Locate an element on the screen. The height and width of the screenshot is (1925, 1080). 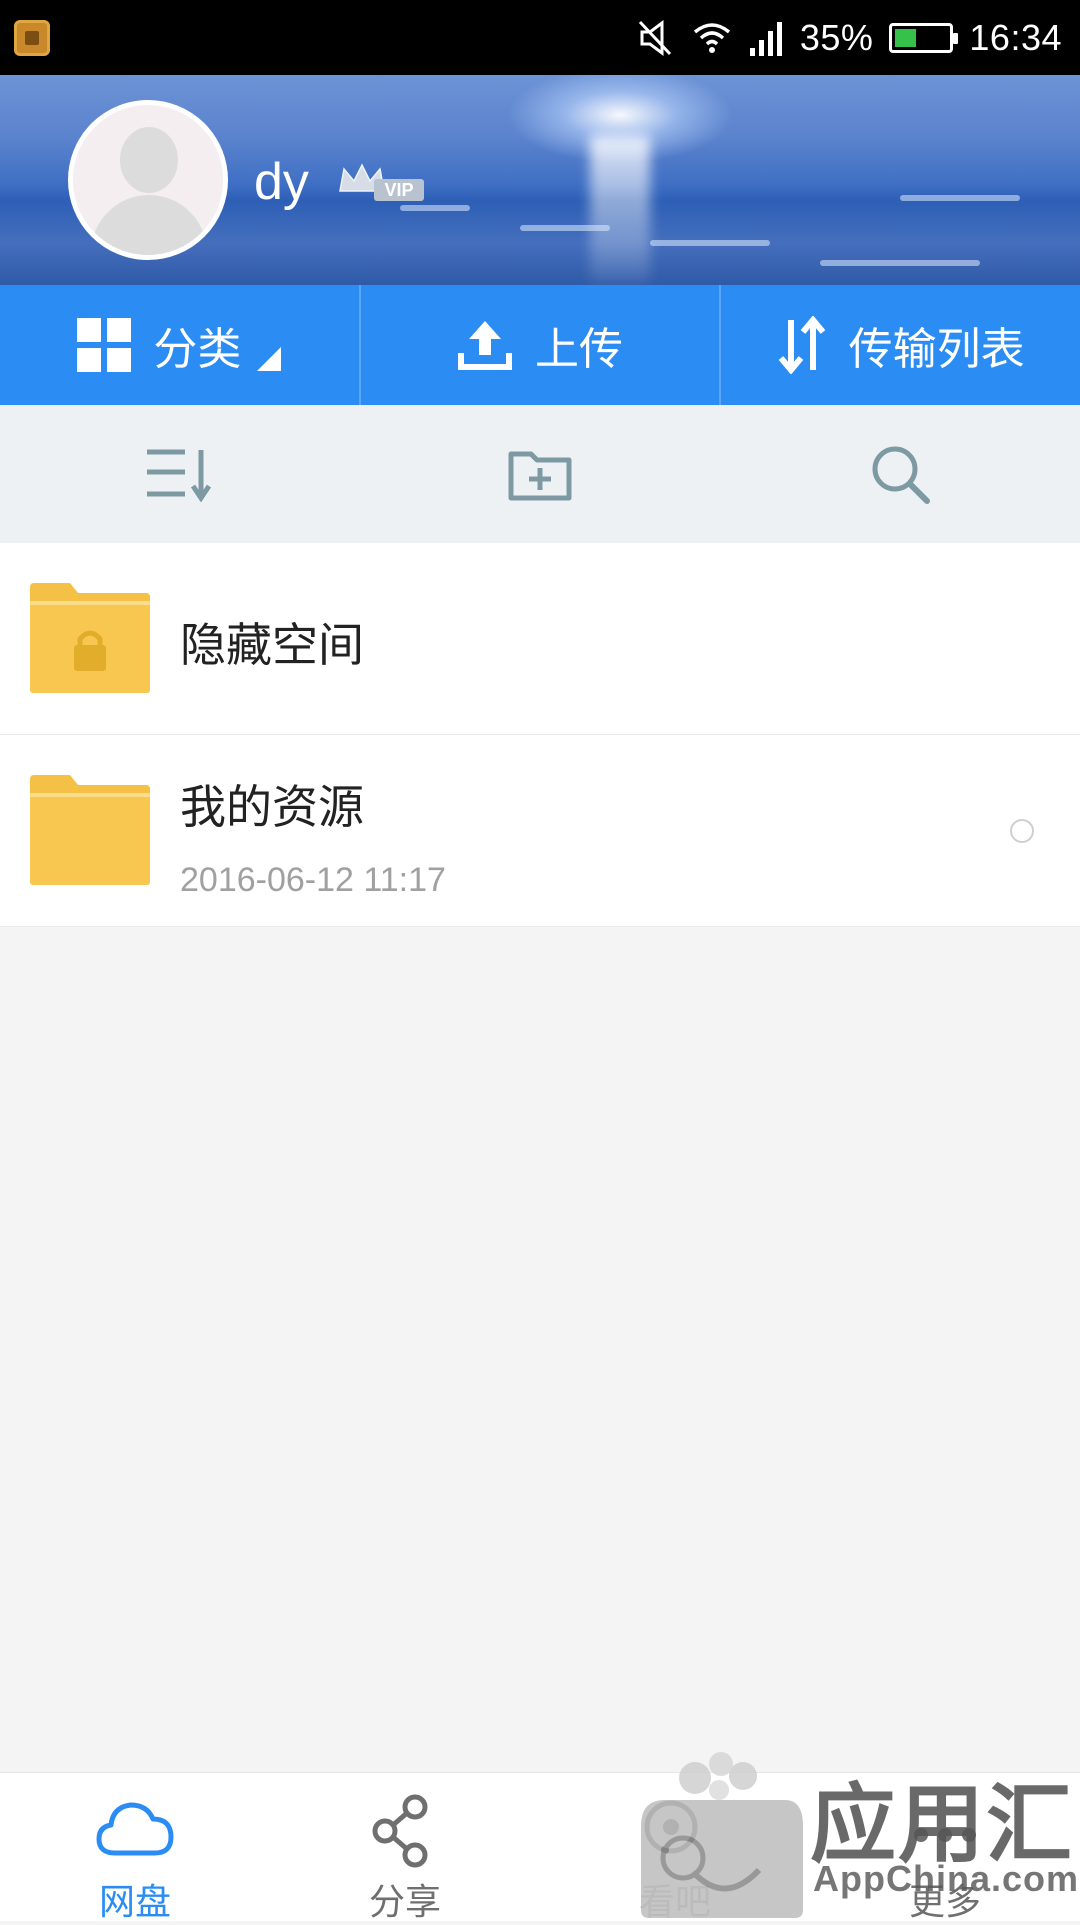
clock: 16:34 is located at coordinates (1015, 37).